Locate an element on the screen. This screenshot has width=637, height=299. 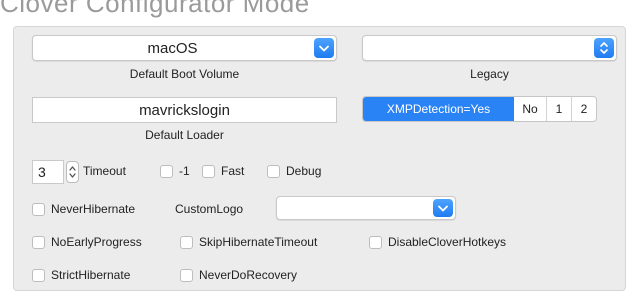
xmp-detection-segmented-control: XMPDetection=Yes No 1 2 is located at coordinates (479, 109).